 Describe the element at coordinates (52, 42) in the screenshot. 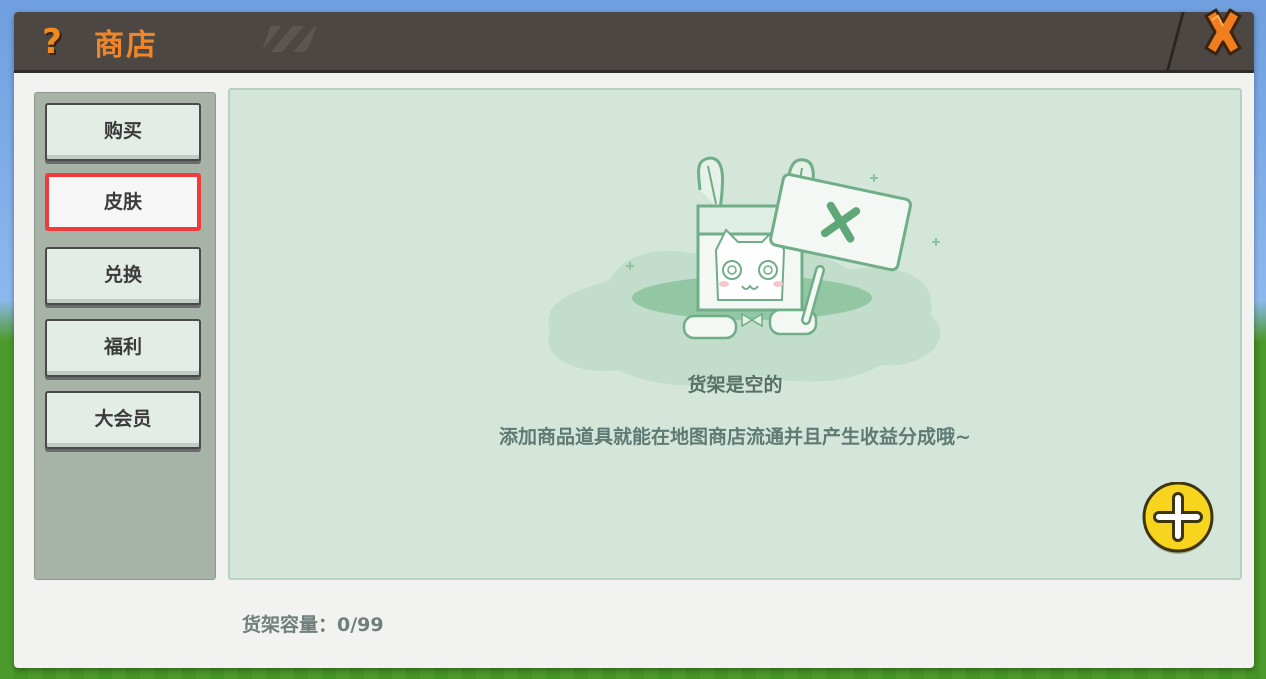

I see `question-mark-icon: ?` at that location.